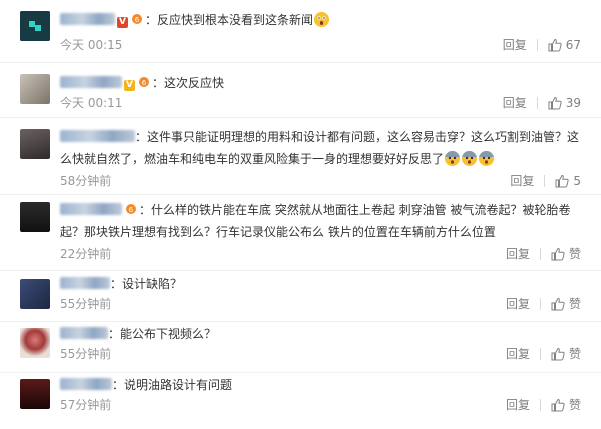  I want to click on comment-body: ：设计缺陷？, so click(323, 284).